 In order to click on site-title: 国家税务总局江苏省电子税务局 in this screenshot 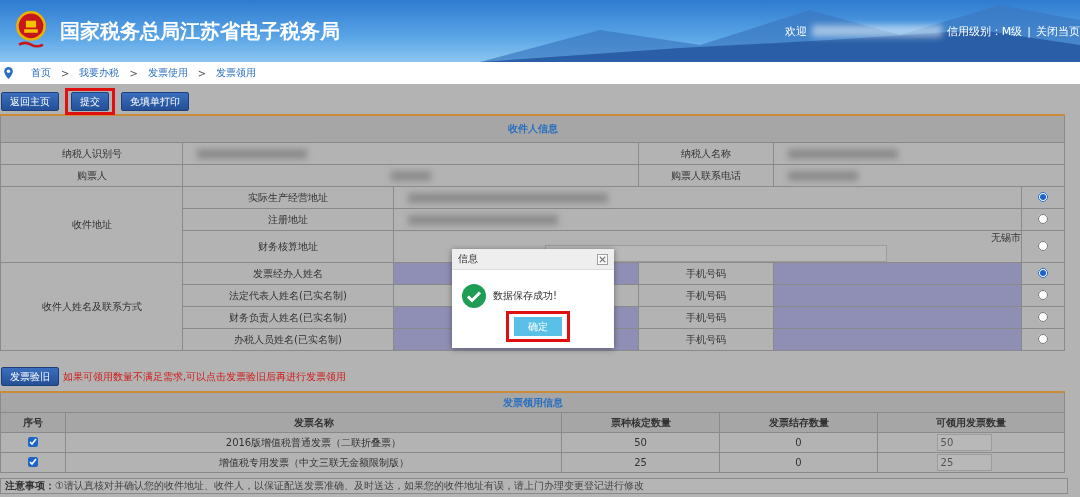, I will do `click(200, 31)`.